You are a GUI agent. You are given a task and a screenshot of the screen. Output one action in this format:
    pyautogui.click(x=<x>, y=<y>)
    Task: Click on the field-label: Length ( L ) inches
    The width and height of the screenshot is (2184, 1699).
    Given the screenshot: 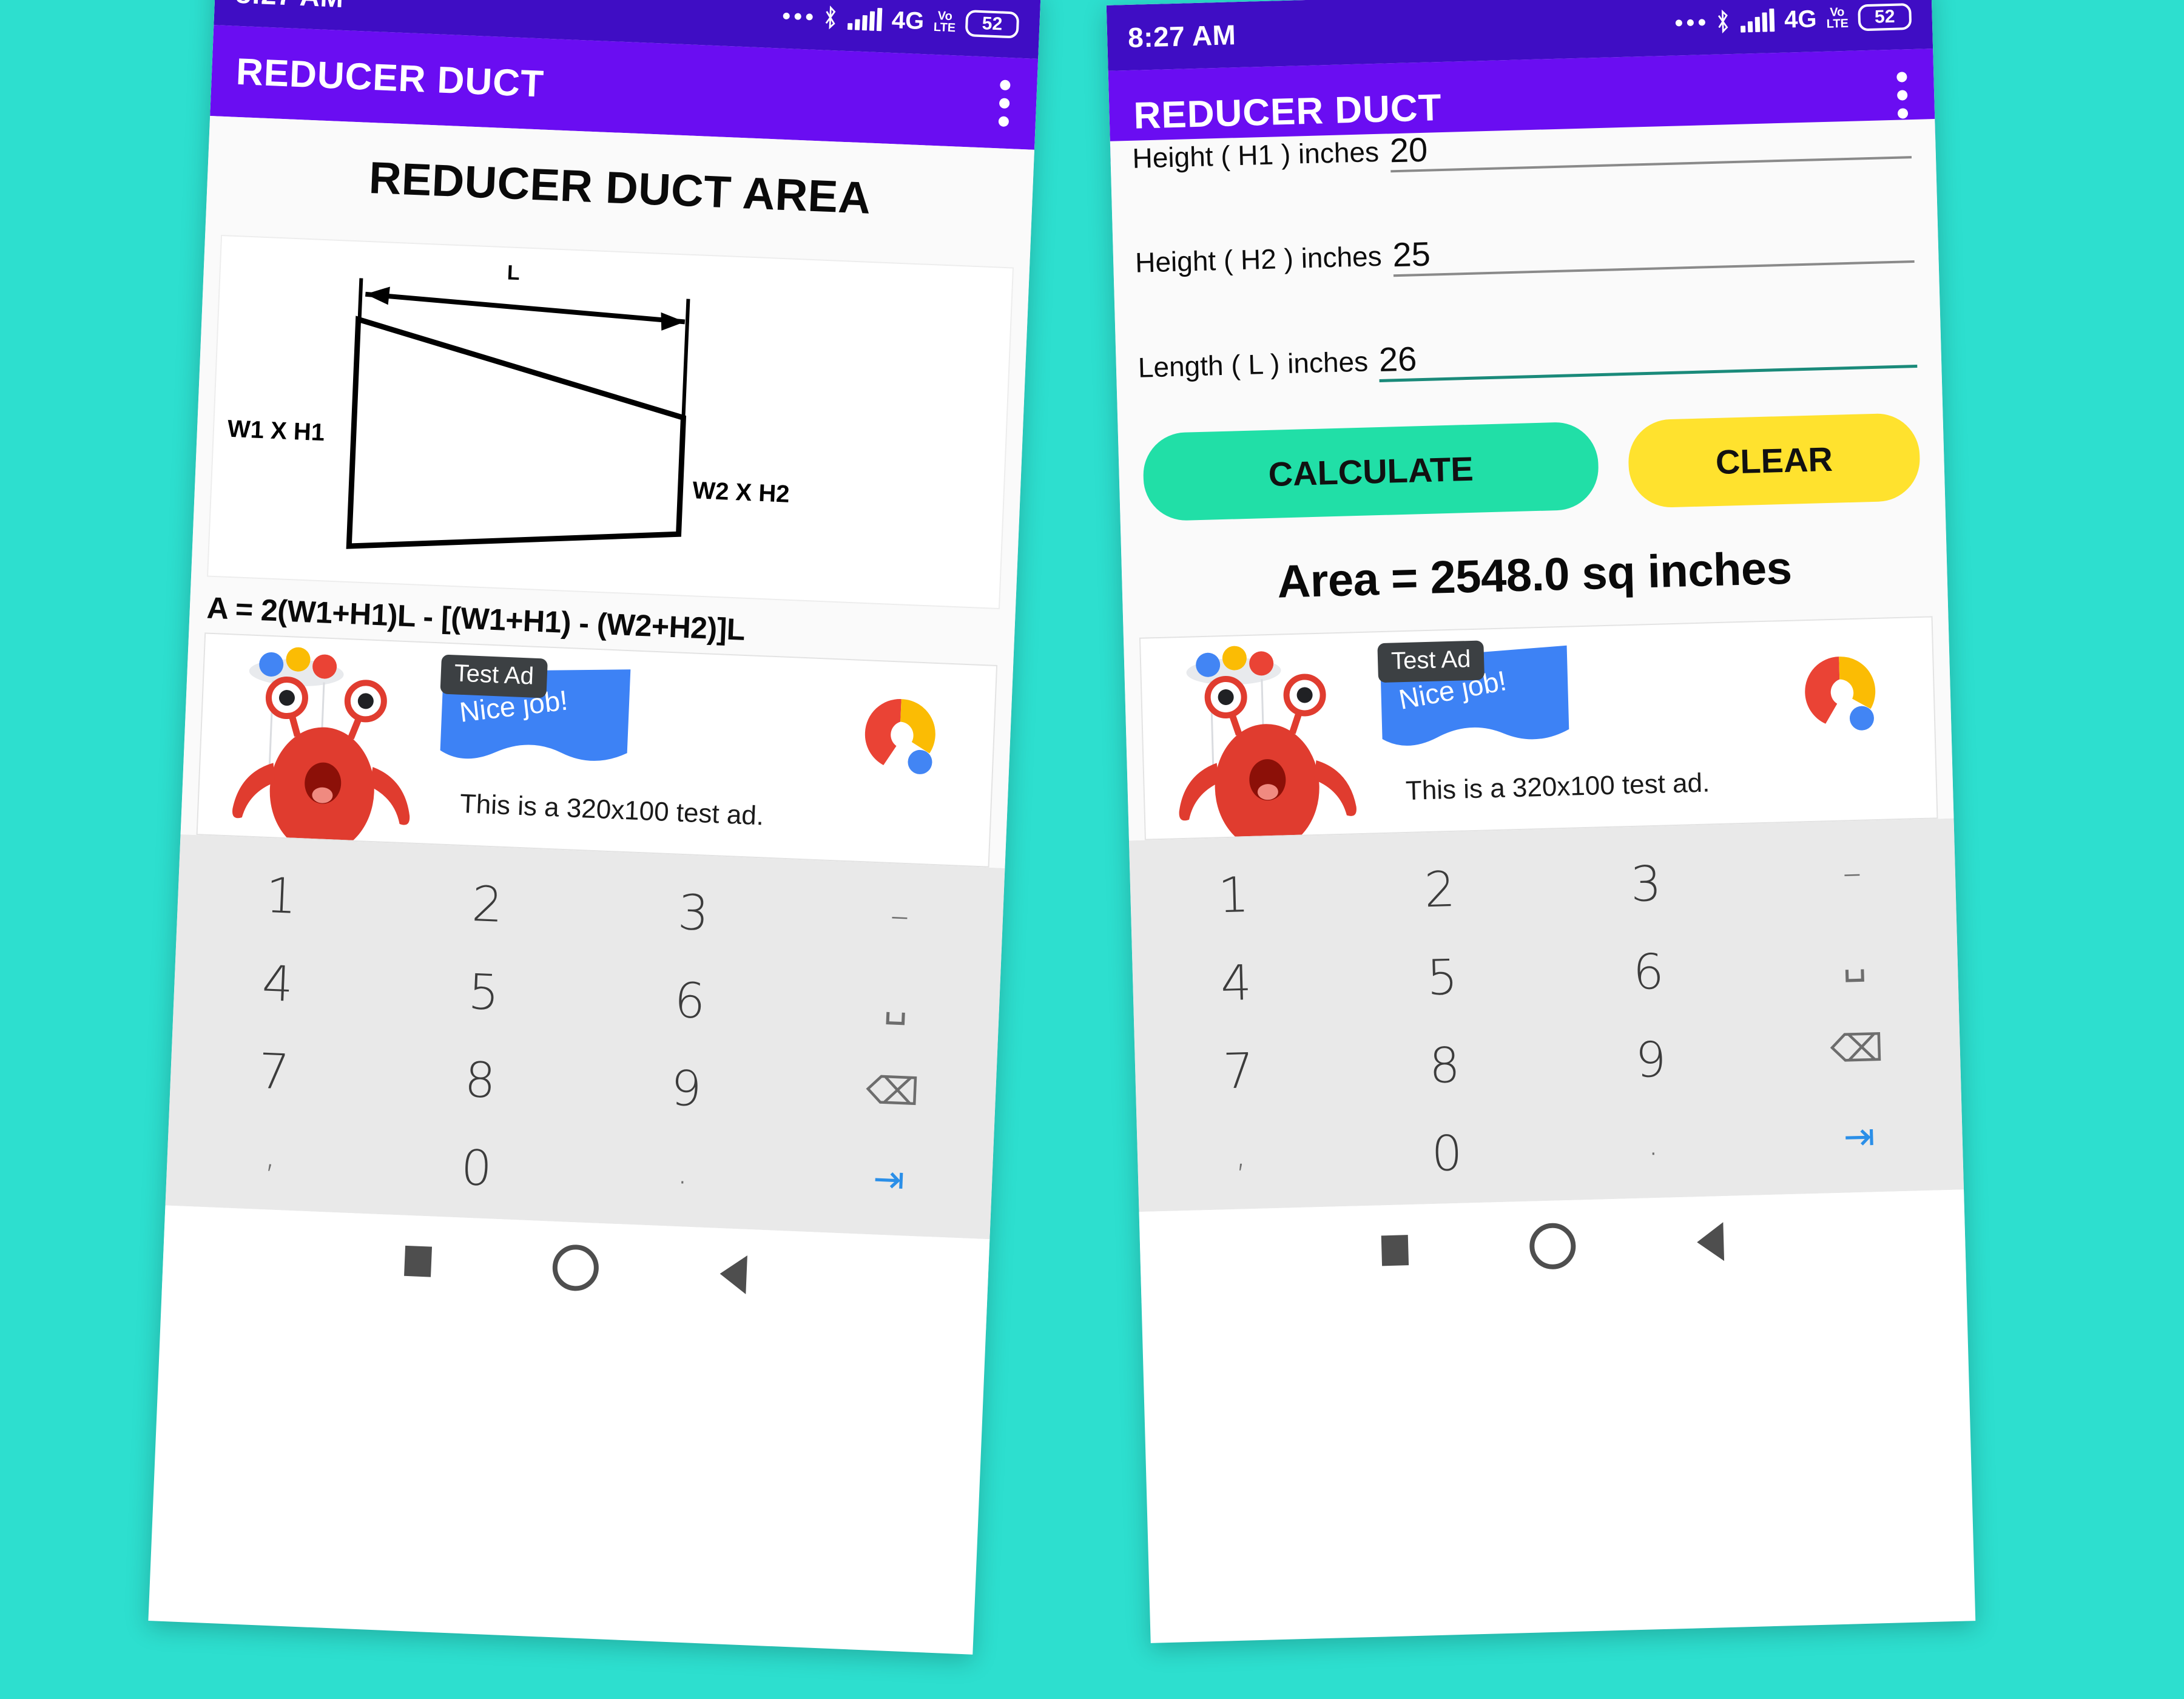 What is the action you would take?
    pyautogui.click(x=1253, y=364)
    